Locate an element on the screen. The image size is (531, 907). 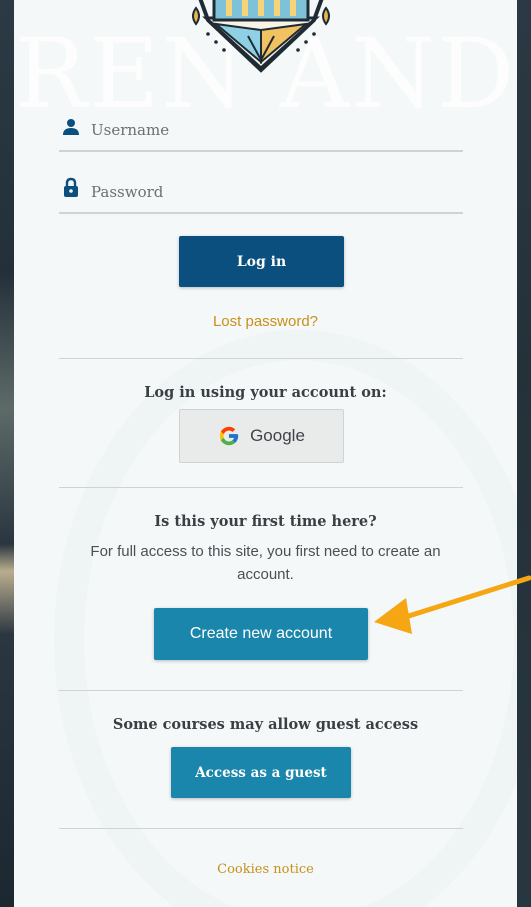
create-account-button: Create new account is located at coordinates (261, 634).